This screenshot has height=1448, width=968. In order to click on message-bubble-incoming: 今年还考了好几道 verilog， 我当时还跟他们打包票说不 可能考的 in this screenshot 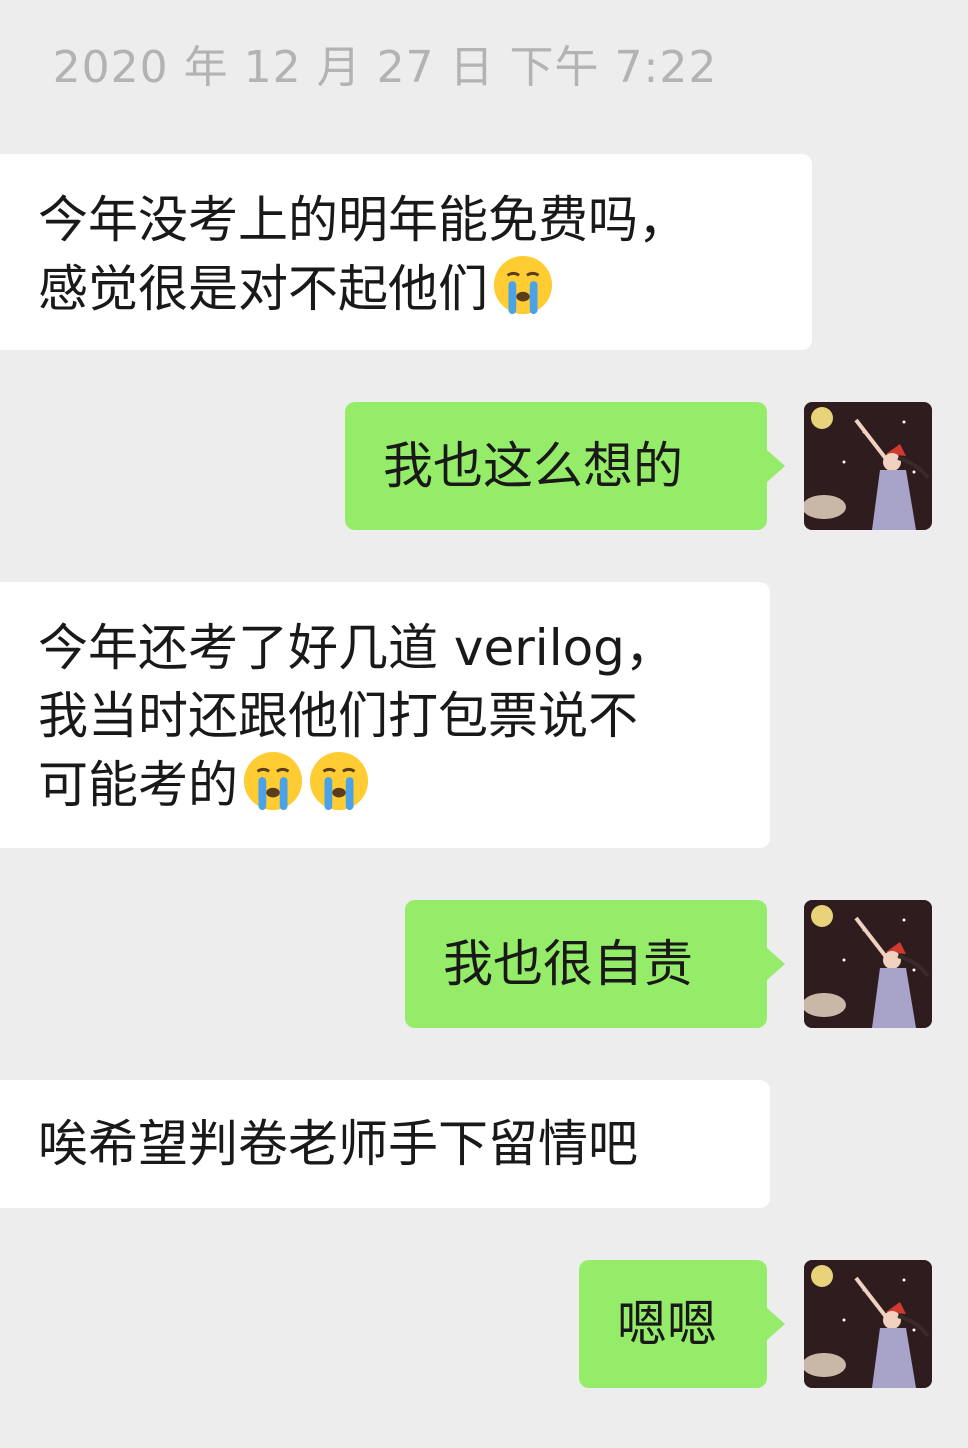, I will do `click(385, 715)`.